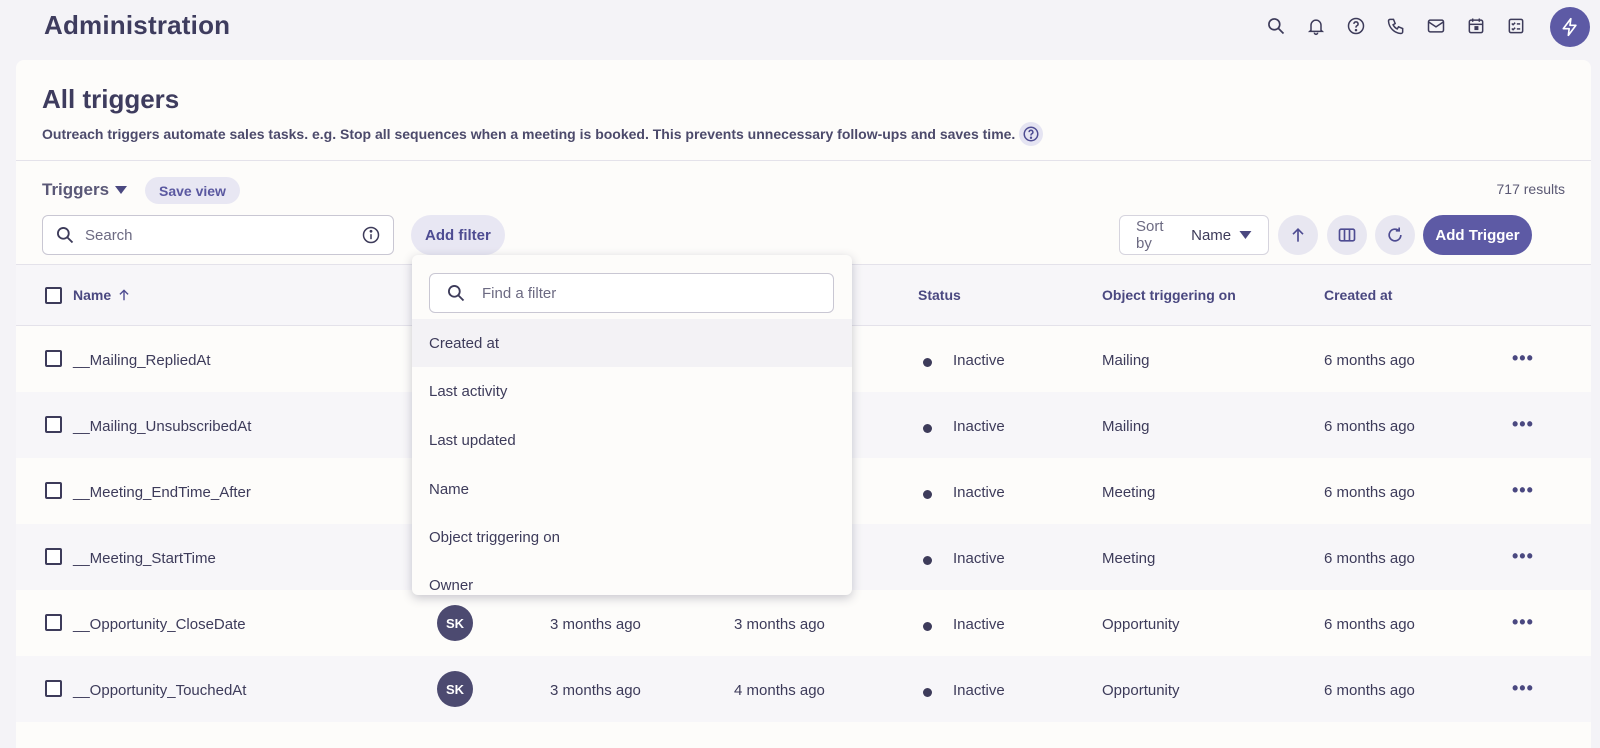 This screenshot has height=748, width=1600. What do you see at coordinates (53, 295) in the screenshot?
I see `select-all-checkbox` at bounding box center [53, 295].